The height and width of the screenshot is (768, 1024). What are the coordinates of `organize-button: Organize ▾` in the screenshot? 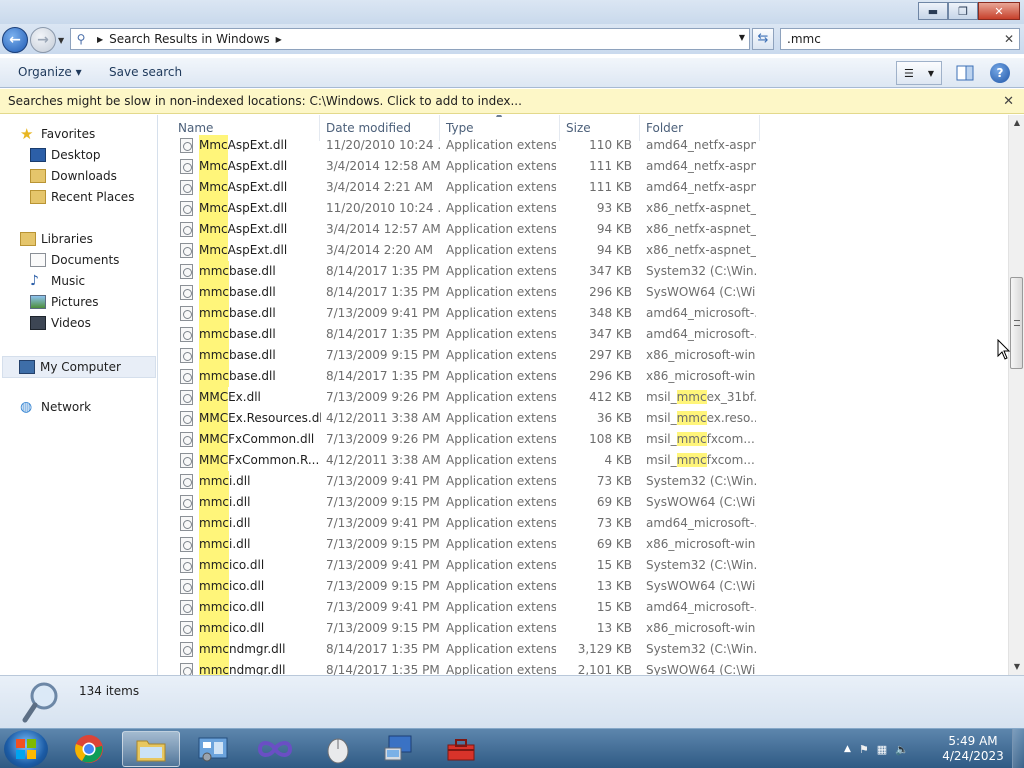 It's located at (50, 72).